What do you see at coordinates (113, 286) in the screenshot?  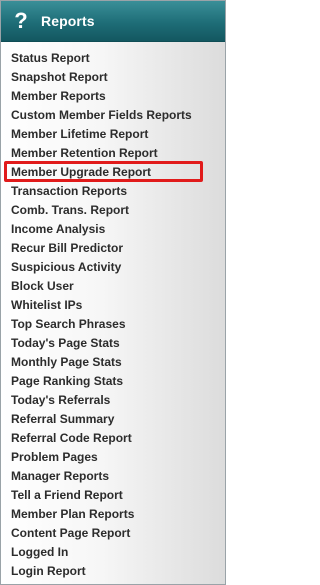 I see `menu-item-block-user: Block User` at bounding box center [113, 286].